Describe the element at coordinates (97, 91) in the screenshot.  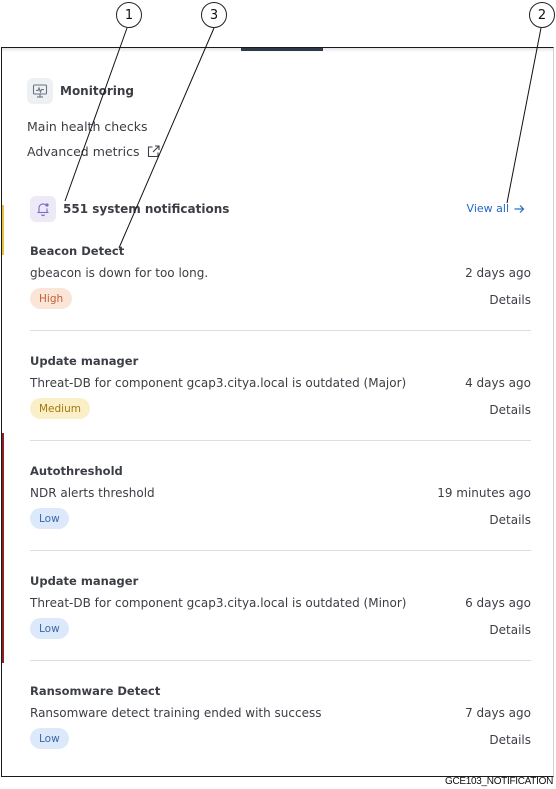
I see `monitoring-title: Monitoring` at that location.